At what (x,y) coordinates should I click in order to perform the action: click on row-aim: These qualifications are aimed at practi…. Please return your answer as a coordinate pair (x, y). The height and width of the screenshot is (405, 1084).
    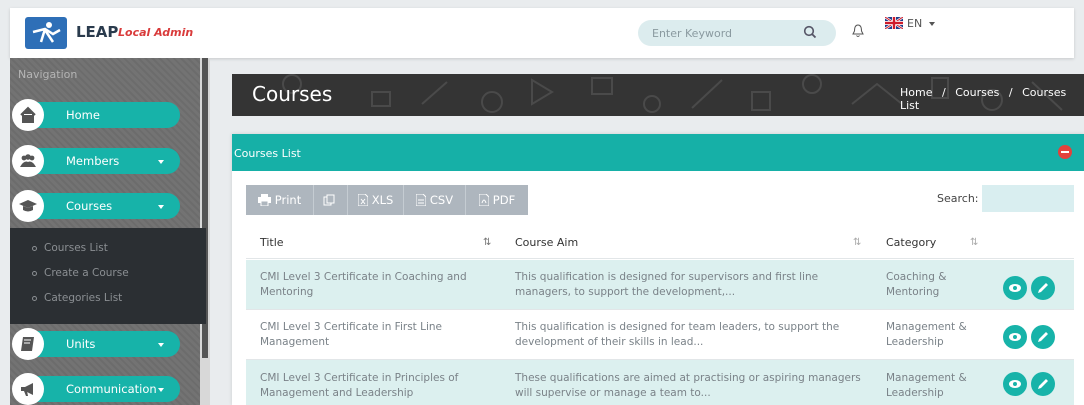
    Looking at the image, I should click on (688, 386).